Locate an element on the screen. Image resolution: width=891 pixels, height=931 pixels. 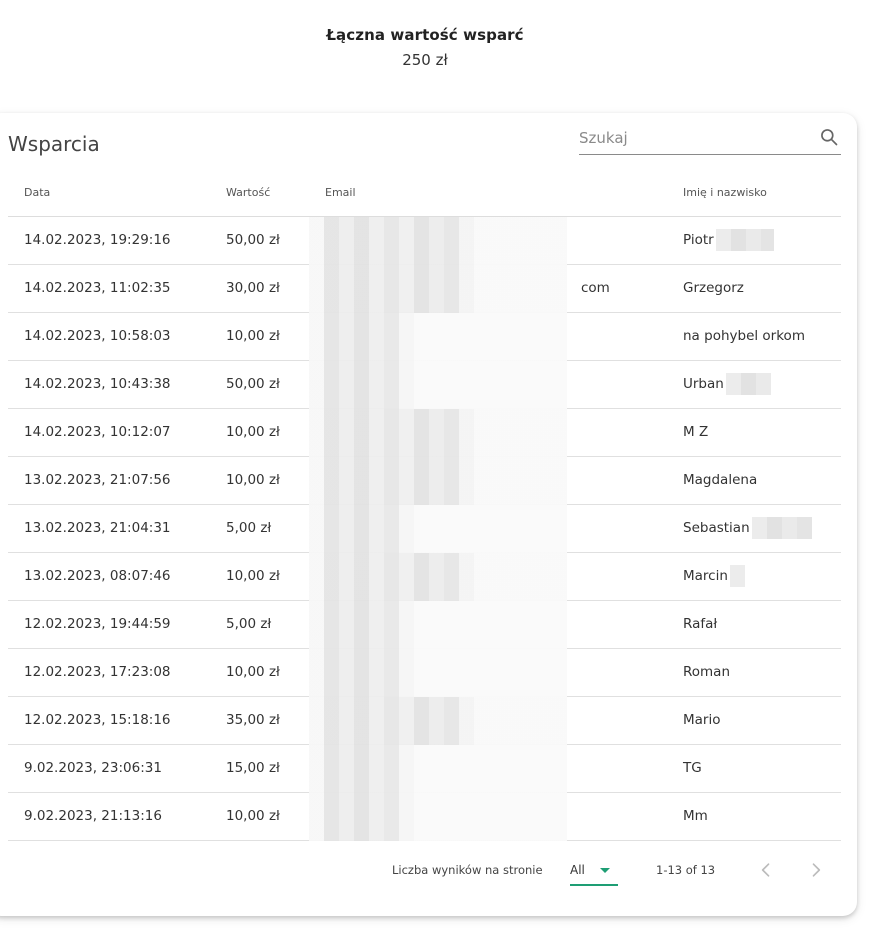
cell-date: 14.02.2023, 10:43:38 is located at coordinates (109, 384).